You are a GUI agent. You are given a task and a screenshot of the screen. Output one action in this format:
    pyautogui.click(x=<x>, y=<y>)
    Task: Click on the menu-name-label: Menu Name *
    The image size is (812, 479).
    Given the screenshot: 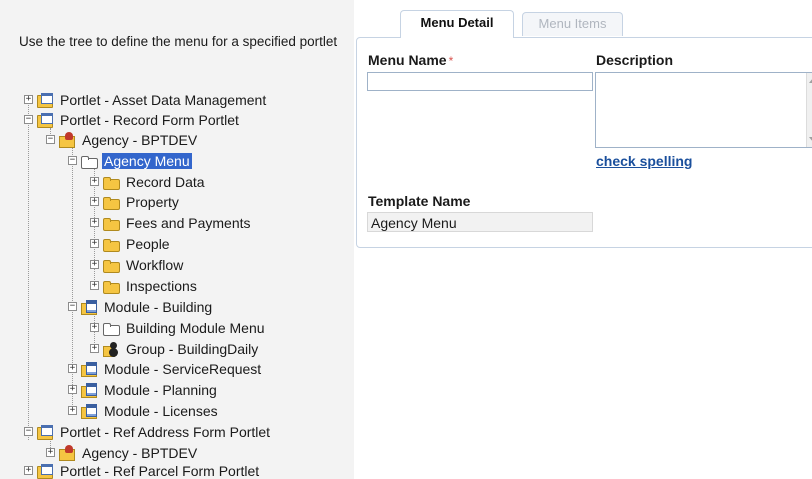 What is the action you would take?
    pyautogui.click(x=410, y=60)
    